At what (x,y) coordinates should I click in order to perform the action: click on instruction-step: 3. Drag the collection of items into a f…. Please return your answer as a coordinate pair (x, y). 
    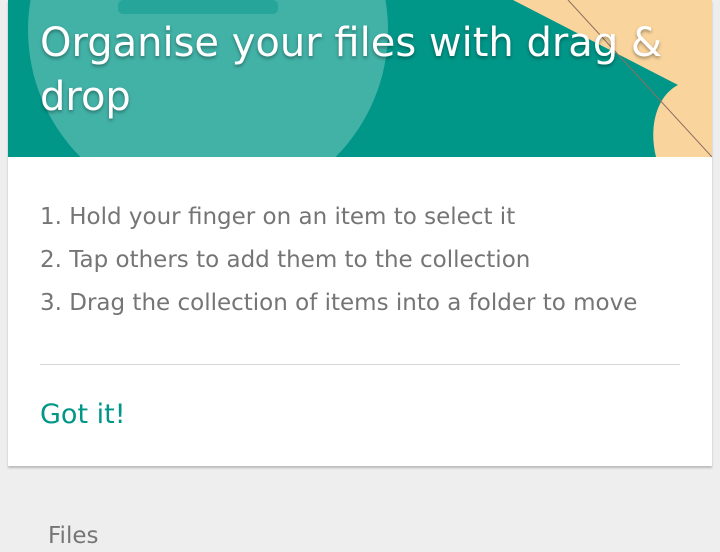
    Looking at the image, I should click on (339, 303).